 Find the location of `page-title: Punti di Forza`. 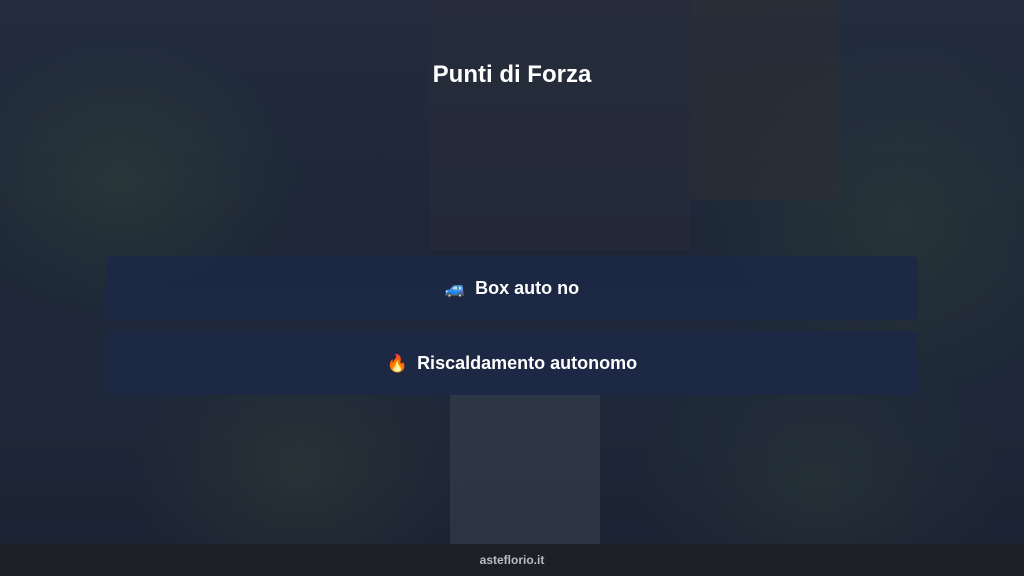

page-title: Punti di Forza is located at coordinates (512, 74).